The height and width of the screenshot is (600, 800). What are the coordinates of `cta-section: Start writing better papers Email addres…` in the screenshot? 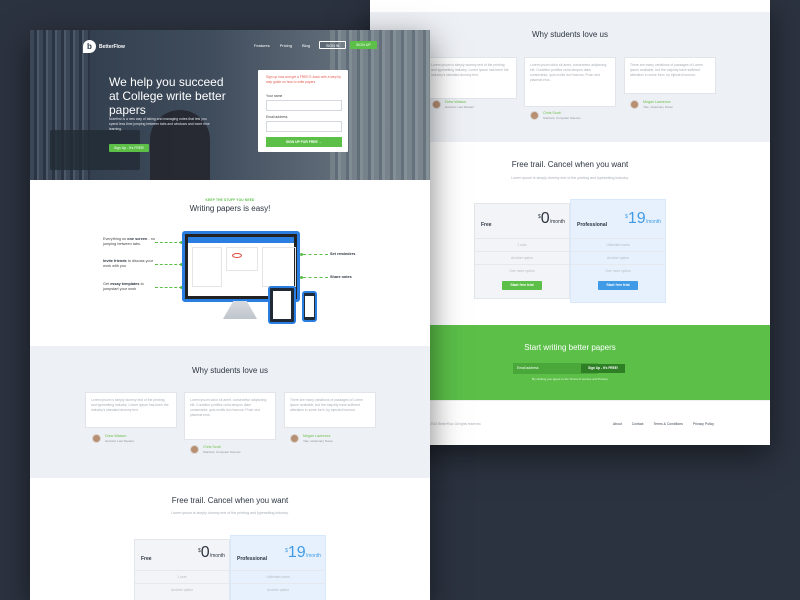 It's located at (570, 362).